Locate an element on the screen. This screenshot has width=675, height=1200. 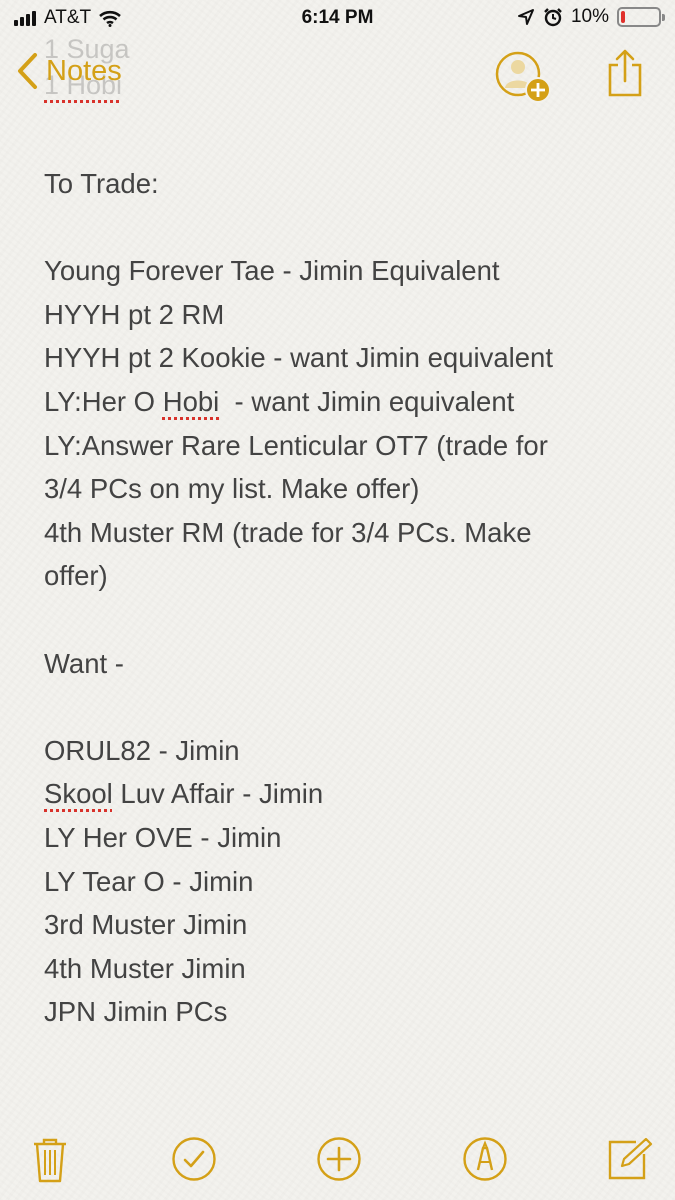
trash-icon is located at coordinates (50, 1160).